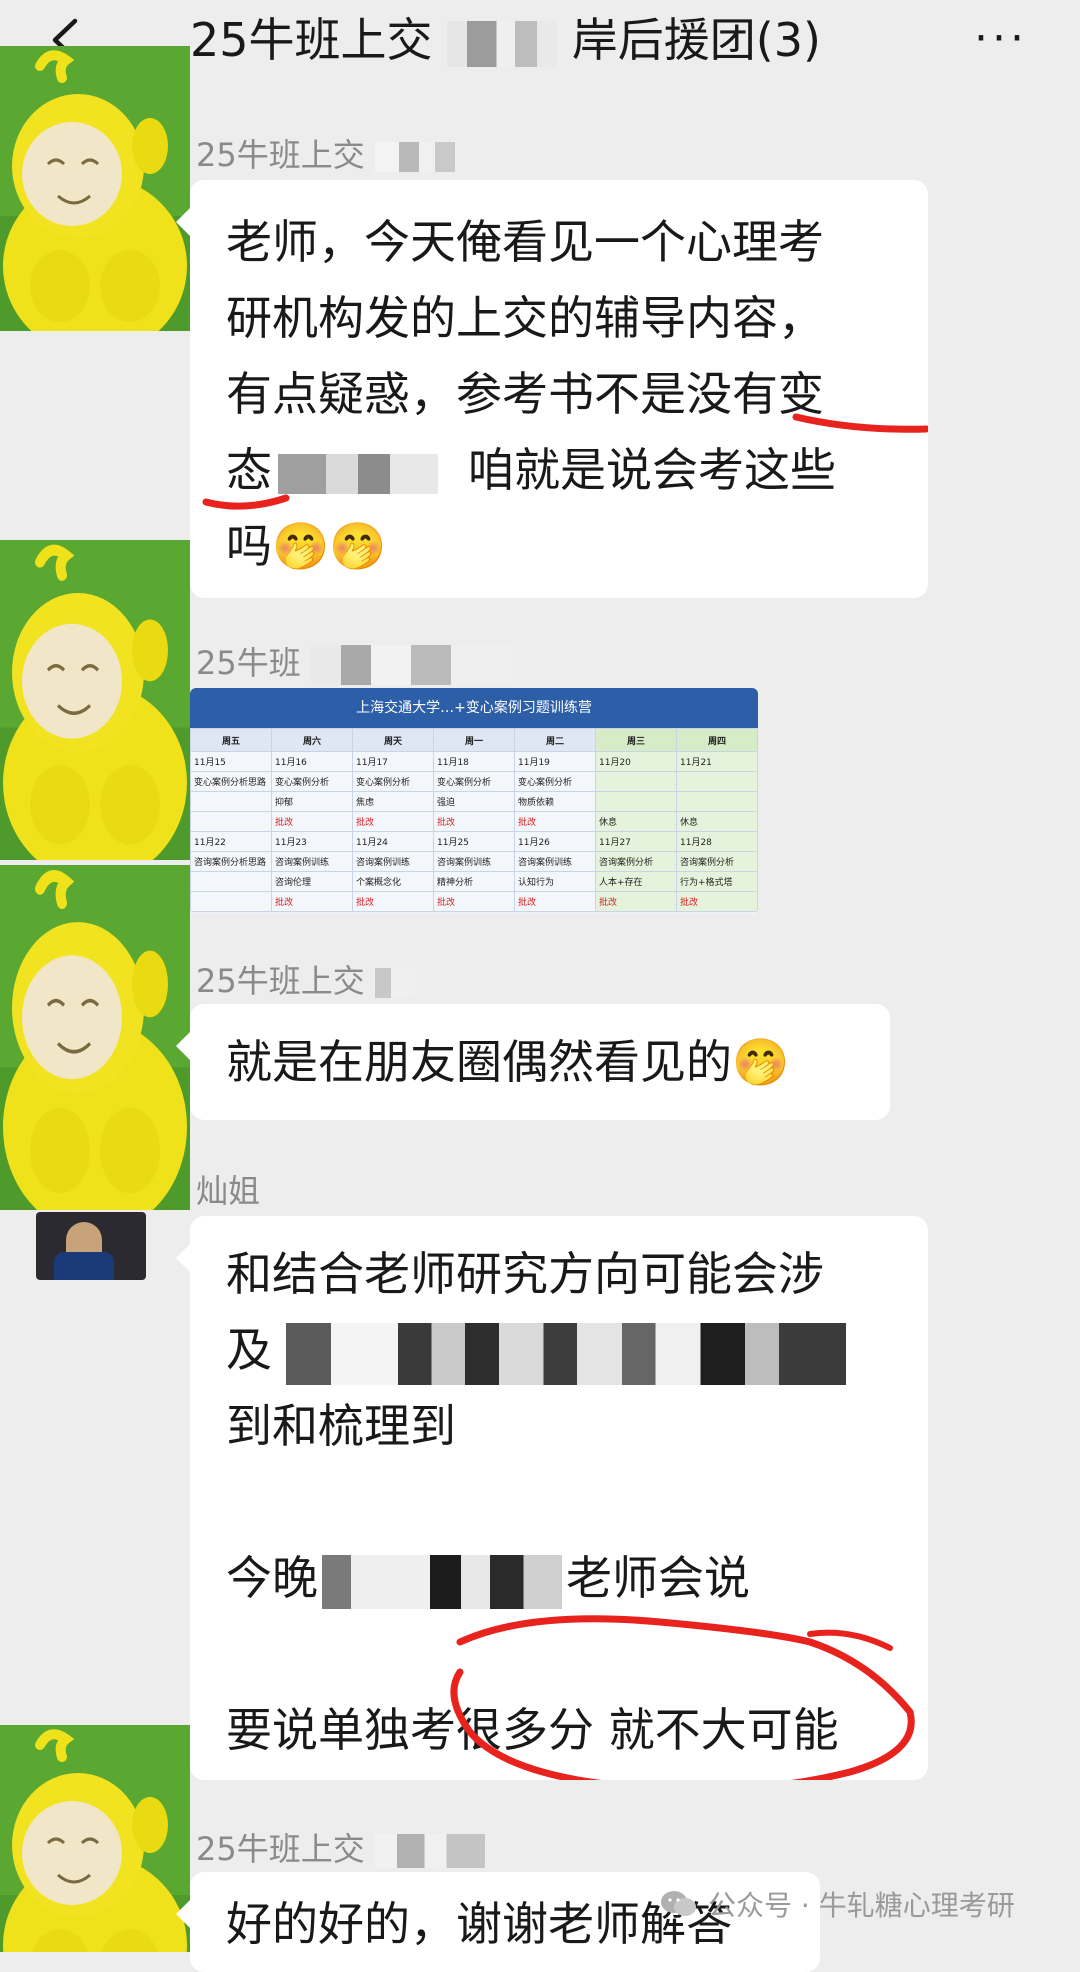  What do you see at coordinates (312, 740) in the screenshot?
I see `schedule-day-header: 周六` at bounding box center [312, 740].